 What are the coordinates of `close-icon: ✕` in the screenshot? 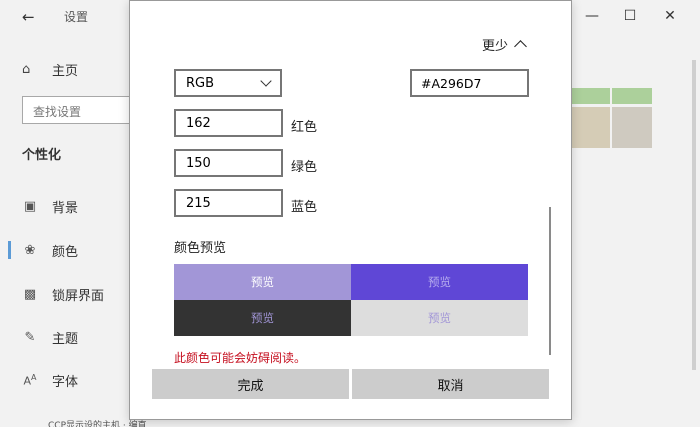 It's located at (670, 16).